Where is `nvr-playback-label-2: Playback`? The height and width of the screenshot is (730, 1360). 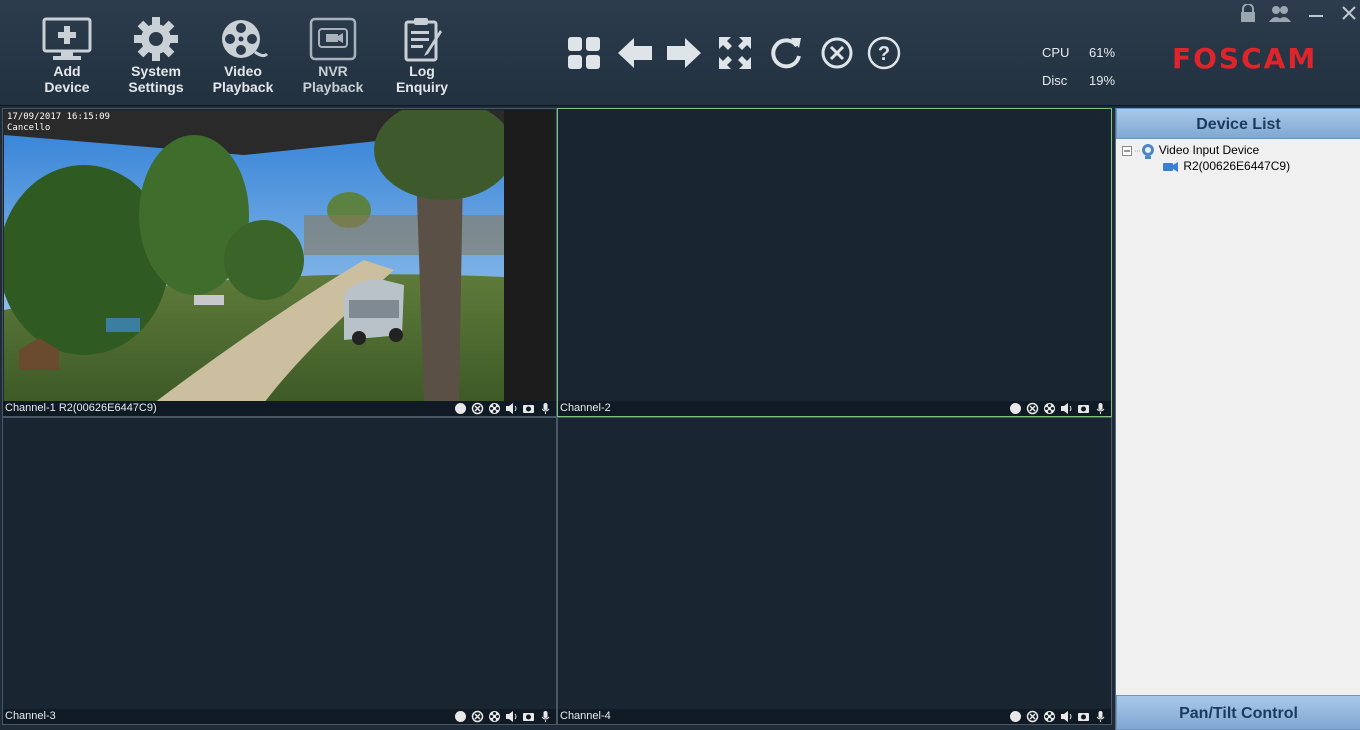
nvr-playback-label-2: Playback is located at coordinates (333, 87).